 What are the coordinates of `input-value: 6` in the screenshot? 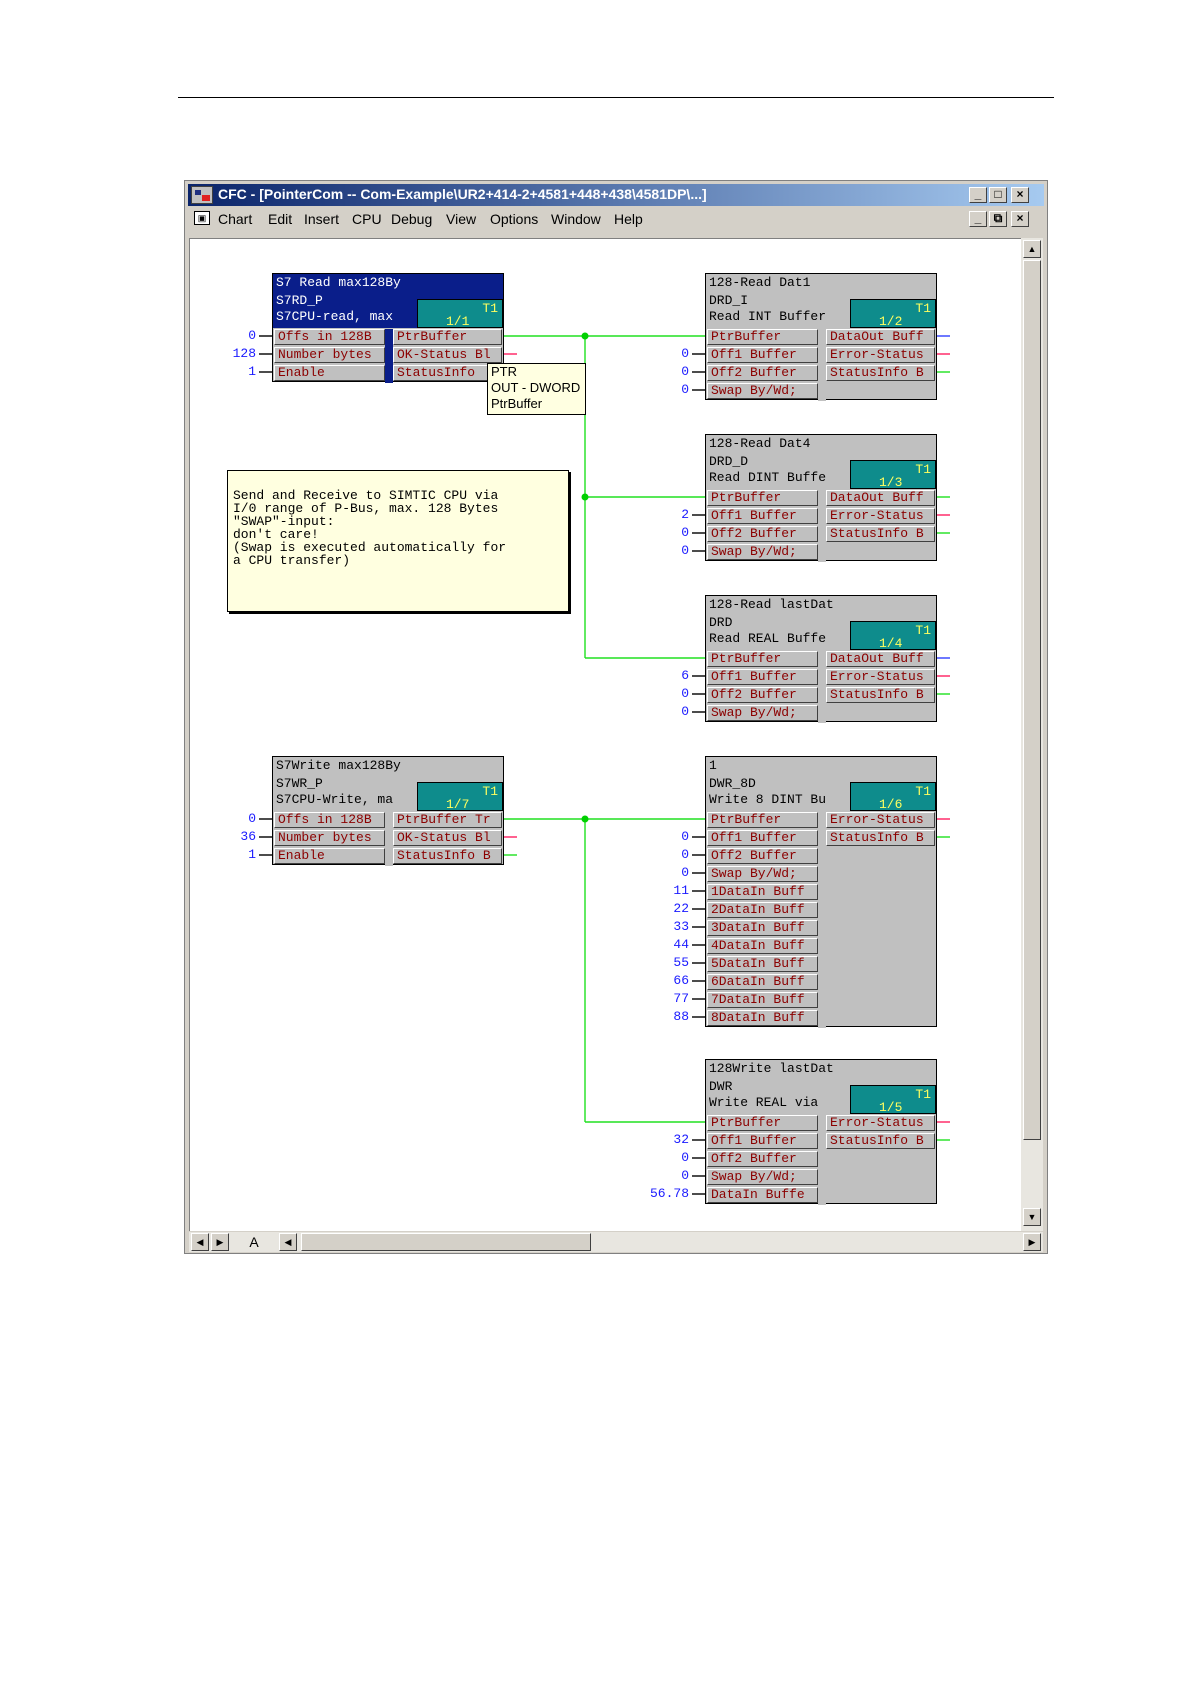 It's located at (654, 675).